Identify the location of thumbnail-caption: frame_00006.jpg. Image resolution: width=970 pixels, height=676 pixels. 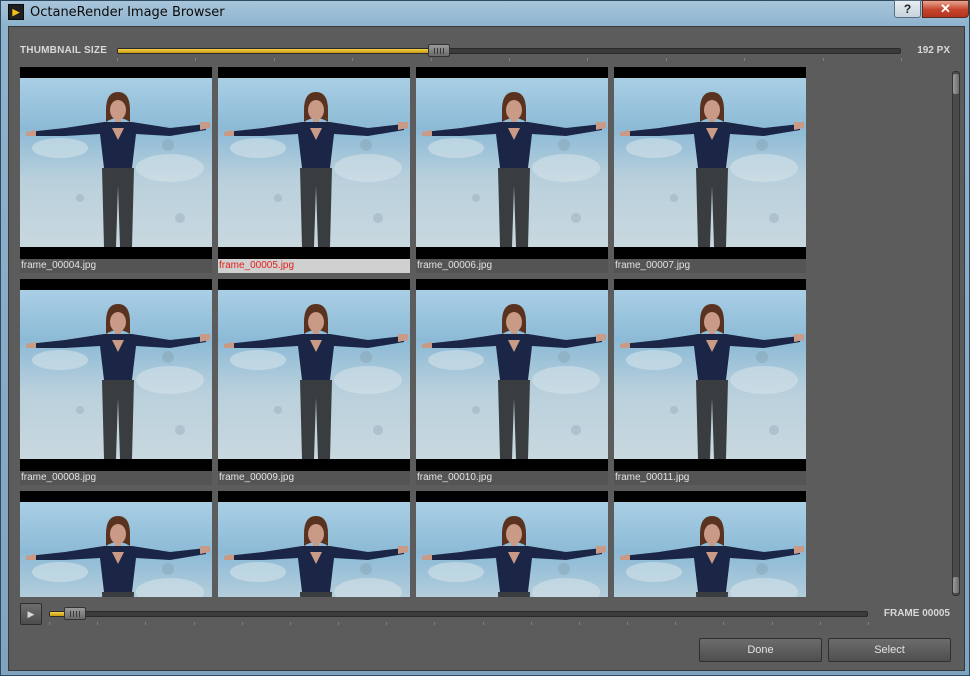
(512, 266).